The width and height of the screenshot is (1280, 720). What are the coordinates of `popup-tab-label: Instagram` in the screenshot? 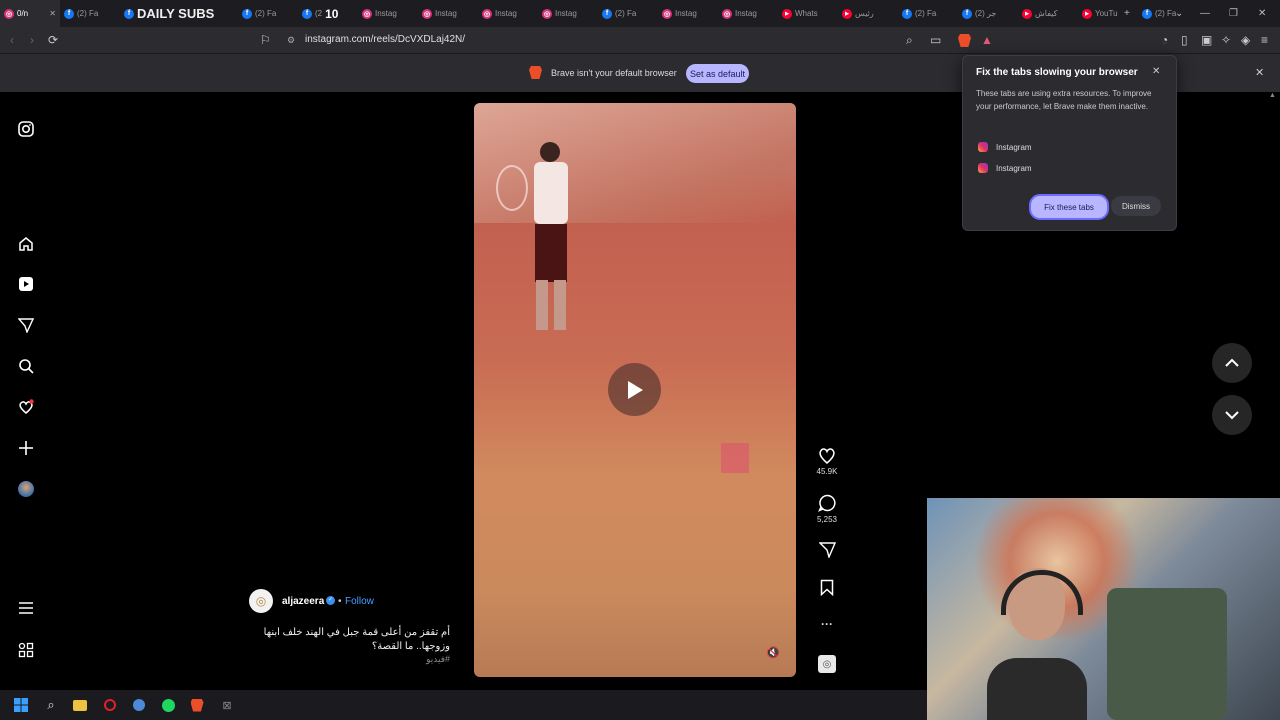 It's located at (1014, 168).